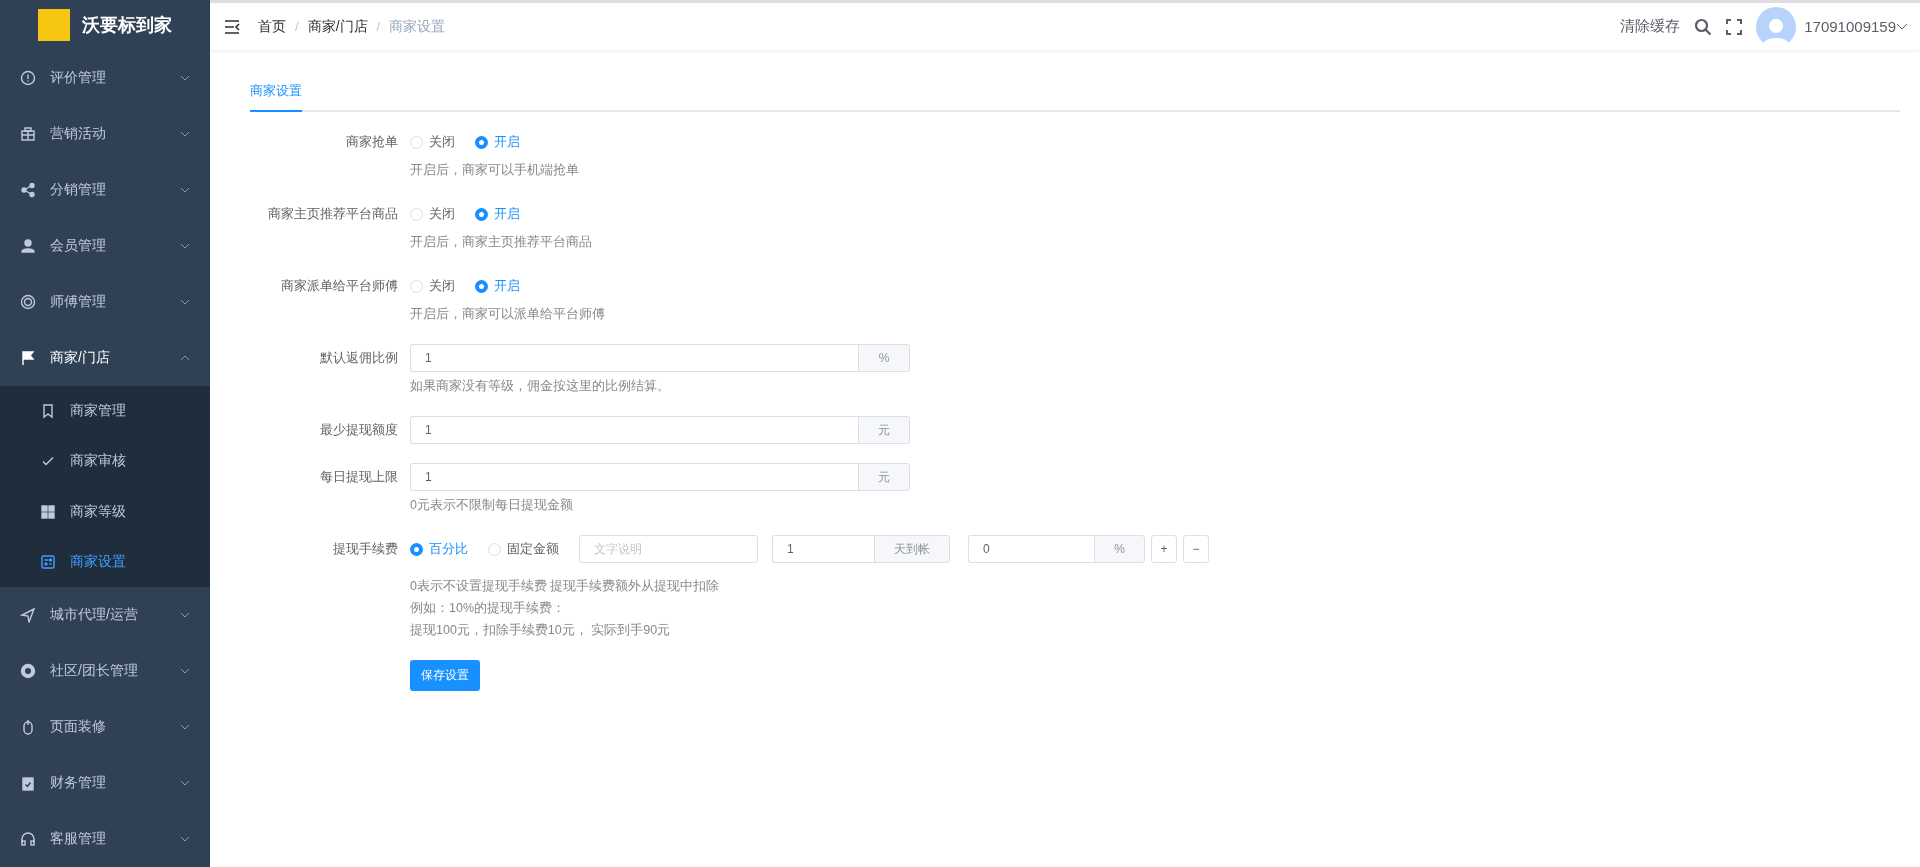  Describe the element at coordinates (1734, 26) in the screenshot. I see `fullscreen-icon` at that location.